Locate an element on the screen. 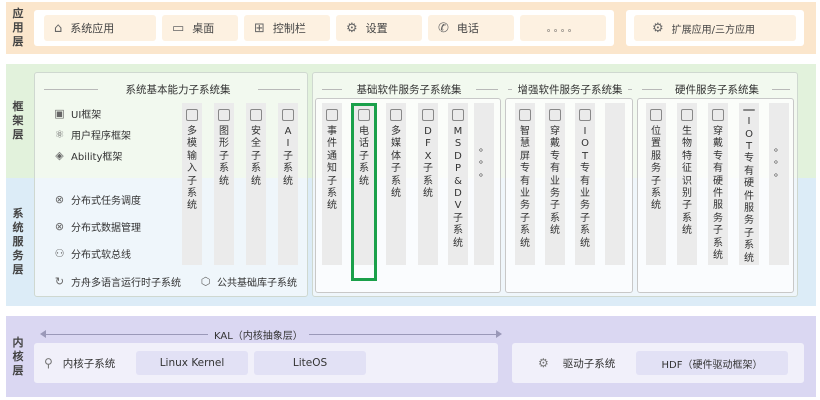 The image size is (820, 400). app-item-more: 。。。。 is located at coordinates (563, 28).